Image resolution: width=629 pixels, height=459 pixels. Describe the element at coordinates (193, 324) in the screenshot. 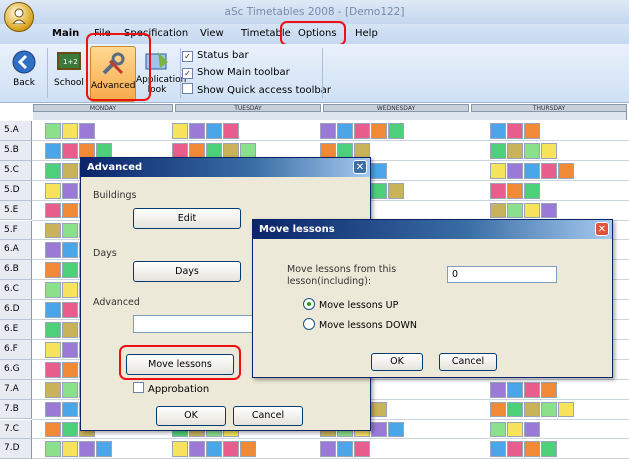

I see `advanced-text-field` at that location.